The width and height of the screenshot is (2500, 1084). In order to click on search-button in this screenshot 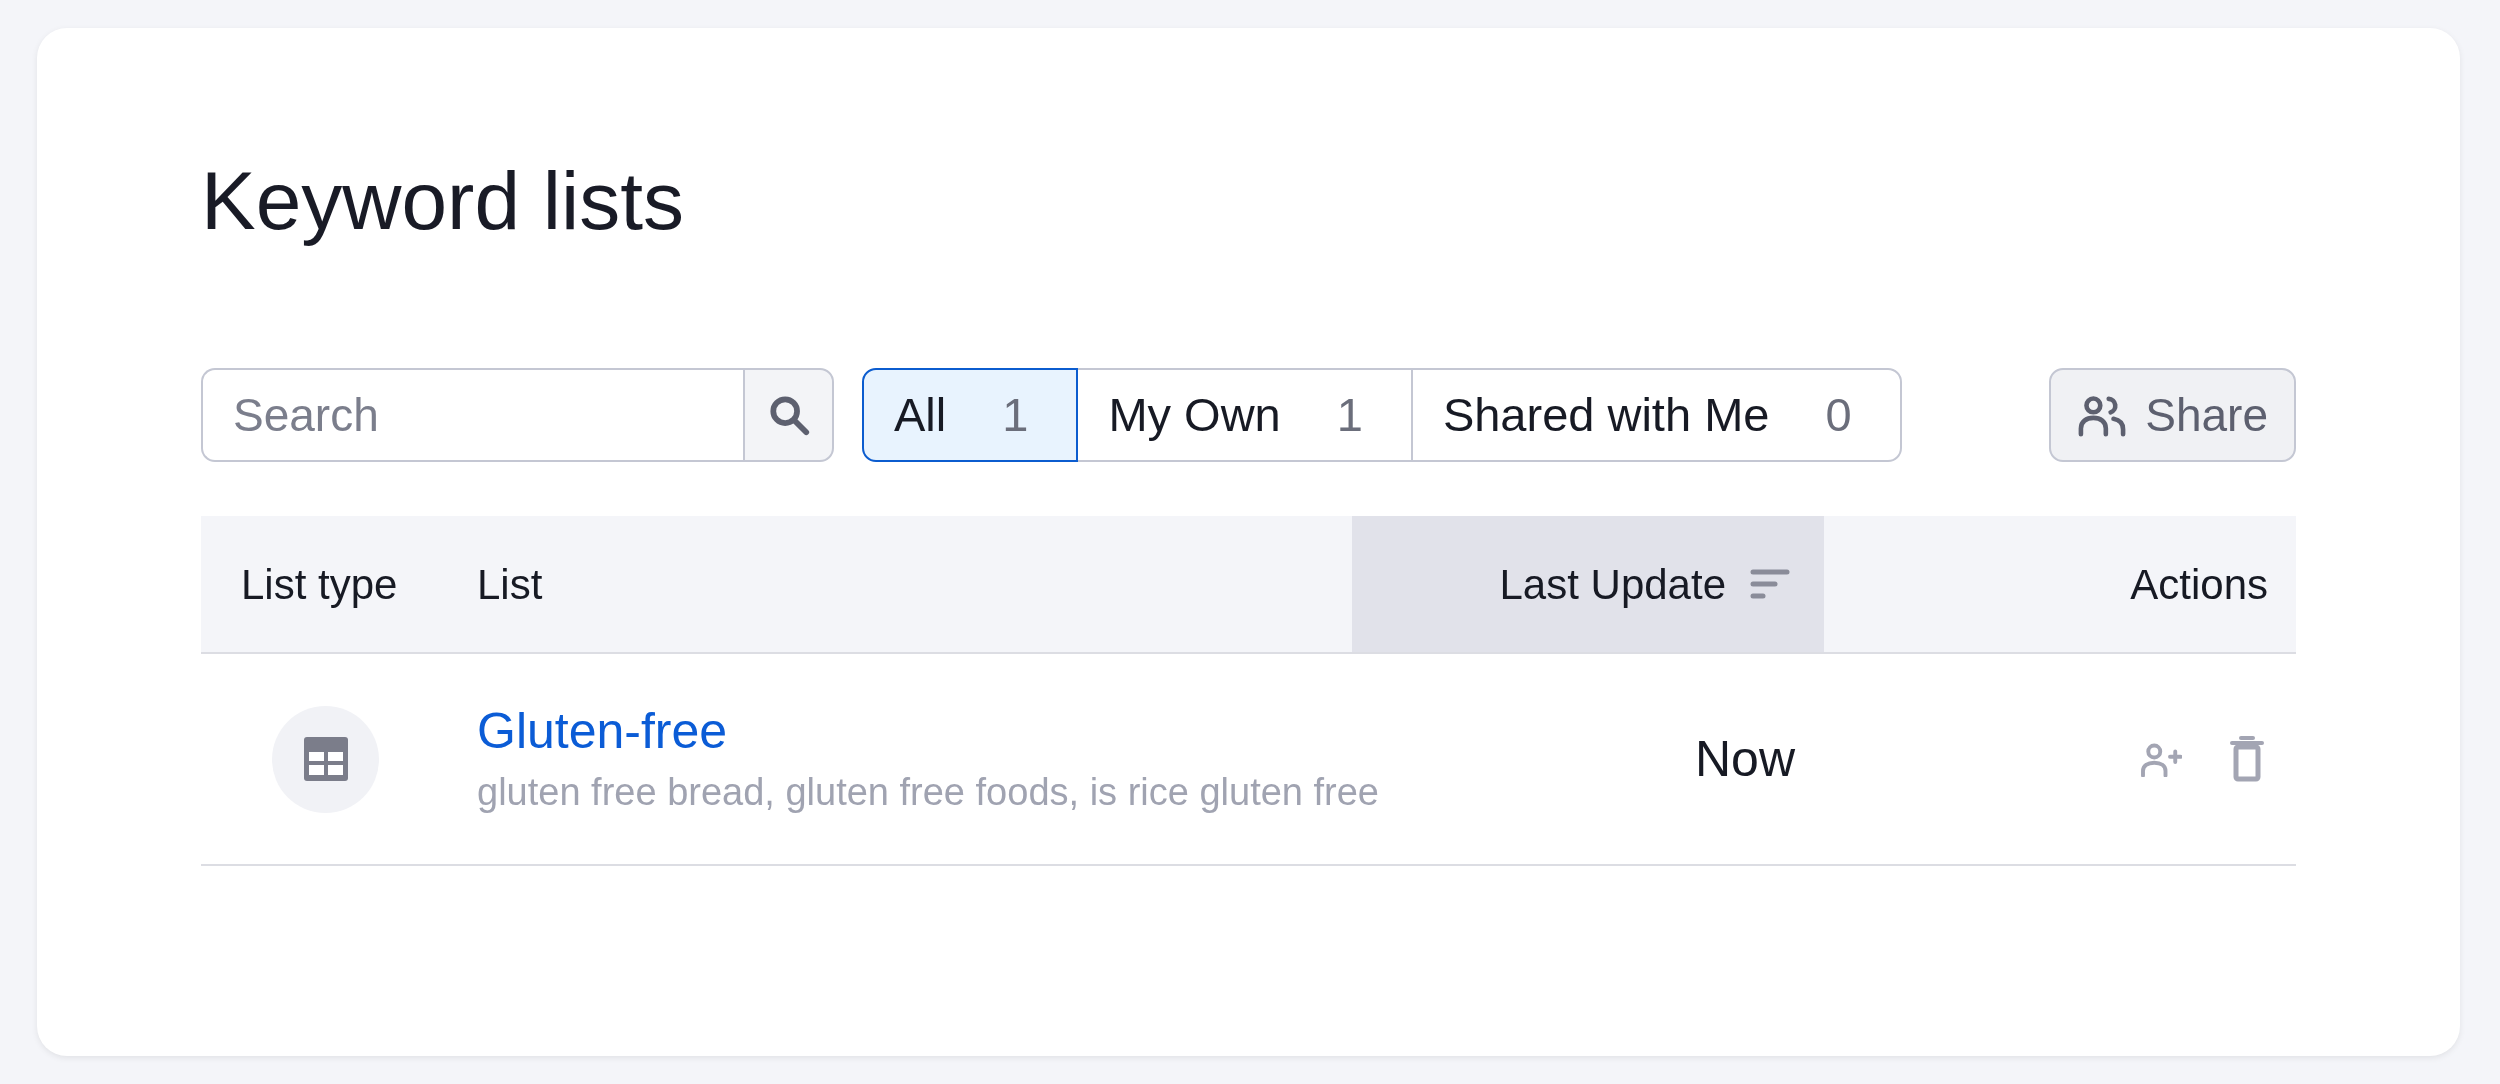, I will do `click(788, 415)`.